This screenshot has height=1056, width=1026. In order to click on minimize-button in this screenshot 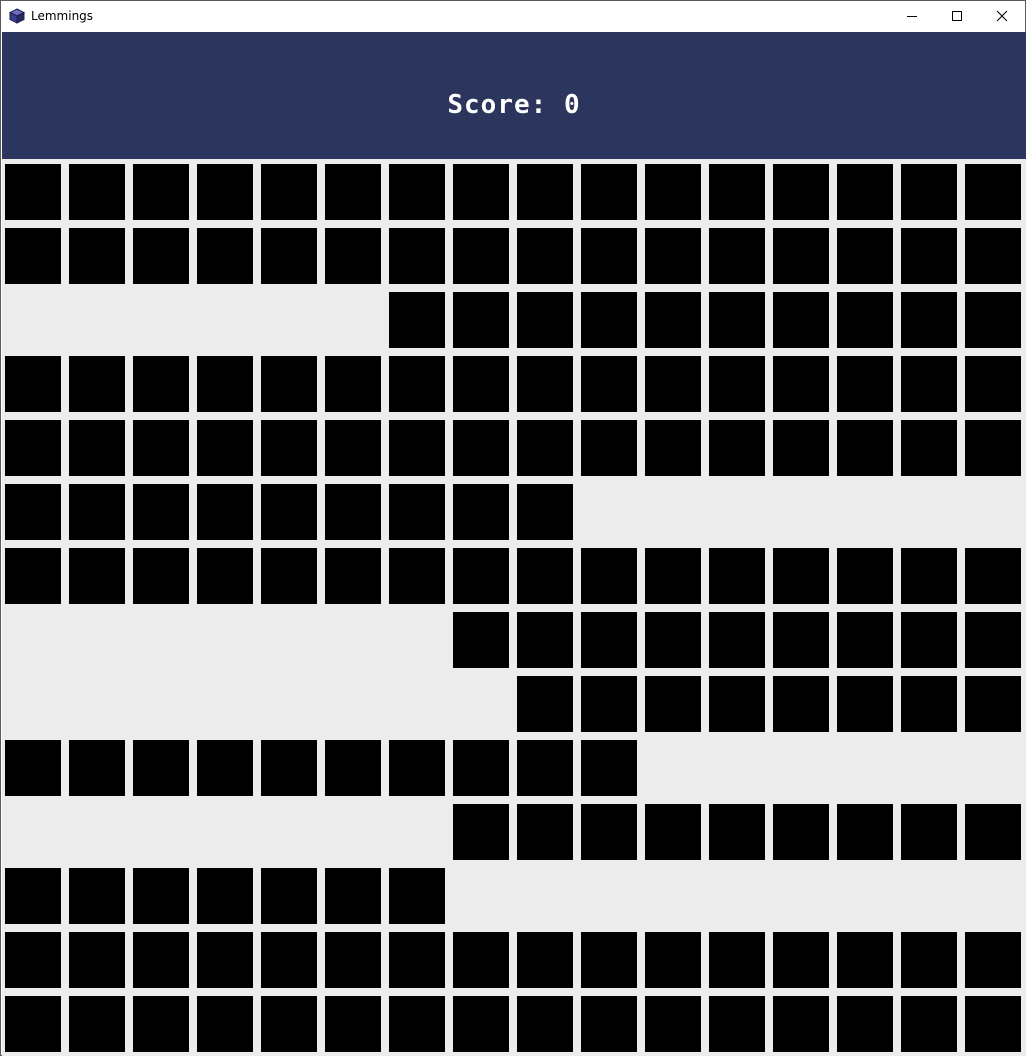, I will do `click(912, 16)`.